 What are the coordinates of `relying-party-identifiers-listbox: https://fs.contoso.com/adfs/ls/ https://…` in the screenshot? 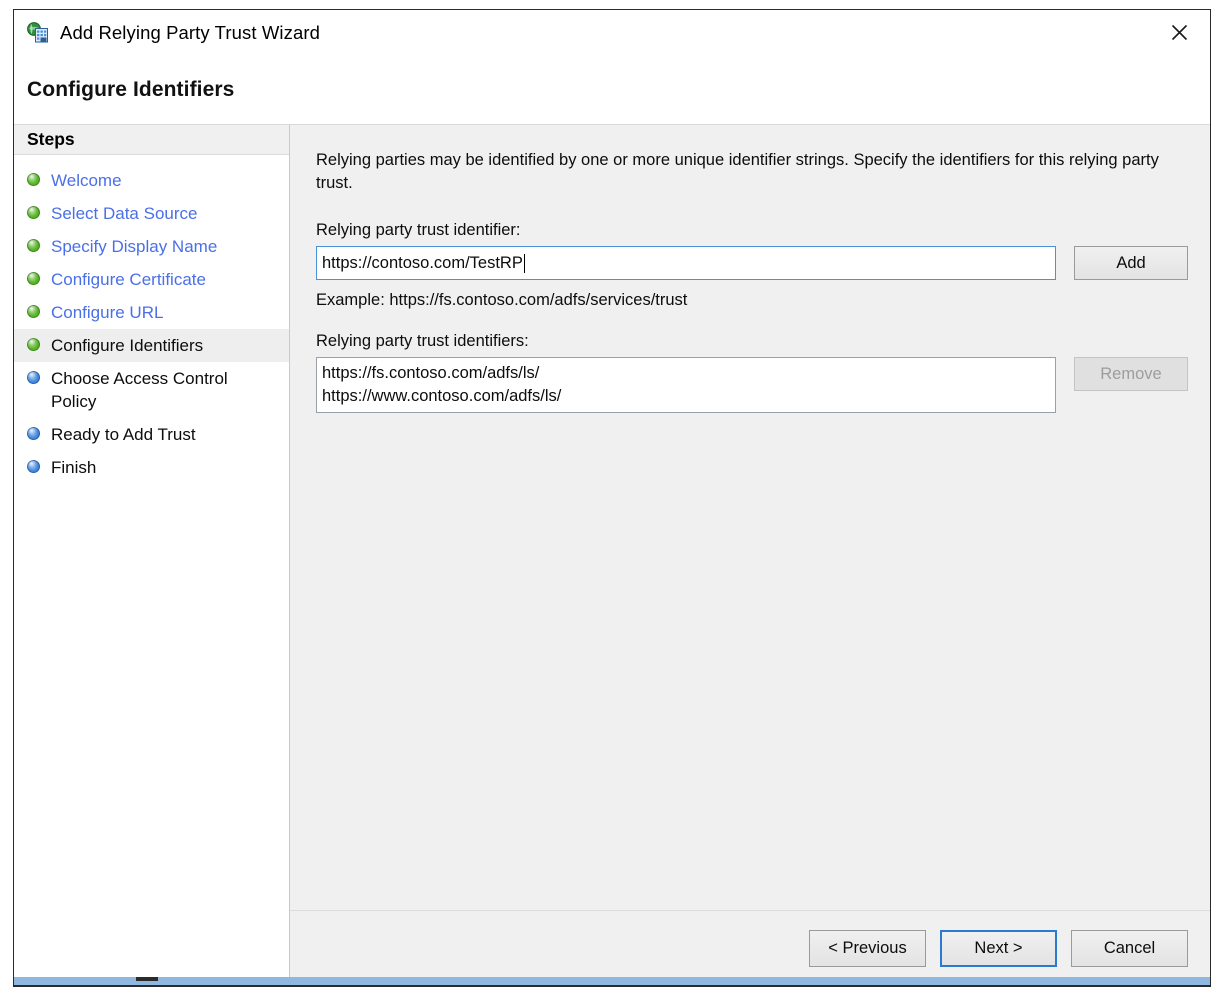 It's located at (686, 385).